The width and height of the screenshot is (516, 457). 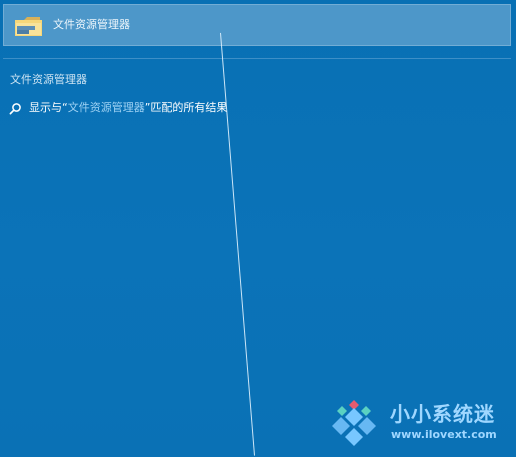 What do you see at coordinates (48, 79) in the screenshot?
I see `result-section-label: 文件资源管理器` at bounding box center [48, 79].